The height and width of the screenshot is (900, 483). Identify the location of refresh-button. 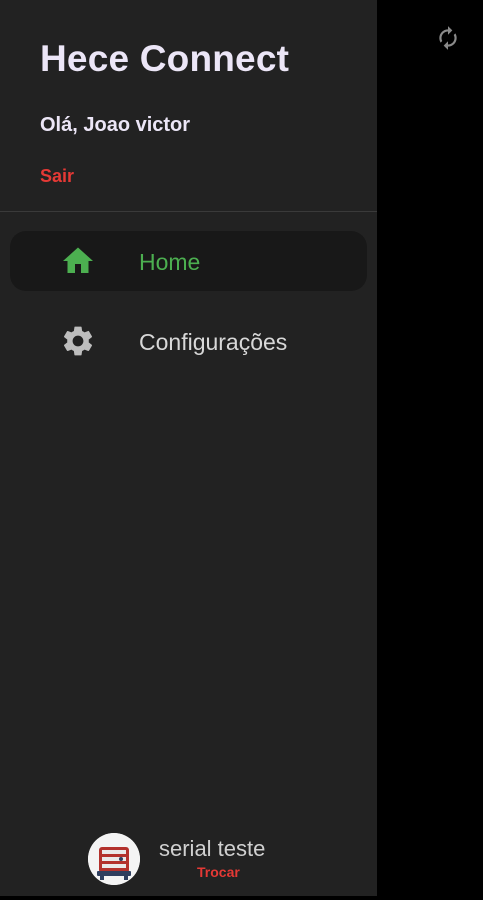
(448, 38).